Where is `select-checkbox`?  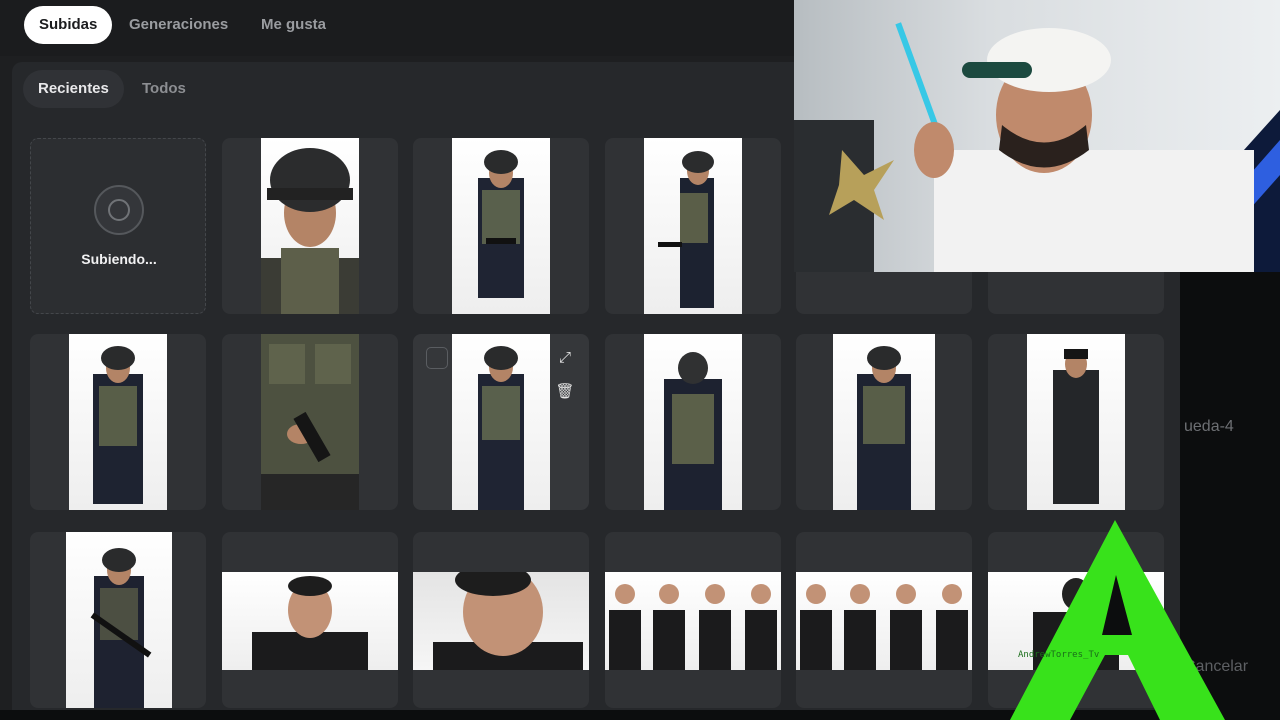 select-checkbox is located at coordinates (437, 358).